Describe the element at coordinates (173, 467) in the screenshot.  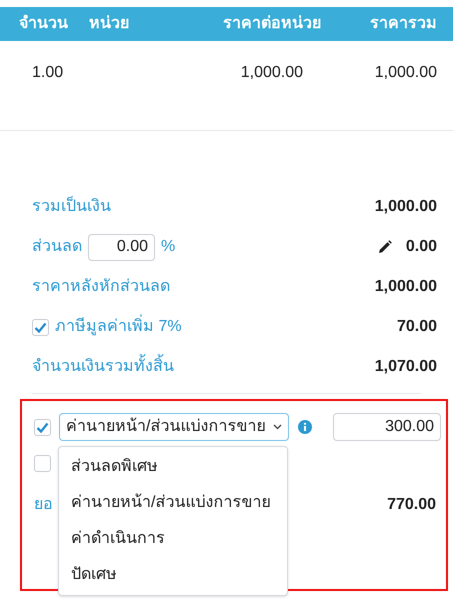
I see `menu-item: ส่วนลดพิเศษ` at that location.